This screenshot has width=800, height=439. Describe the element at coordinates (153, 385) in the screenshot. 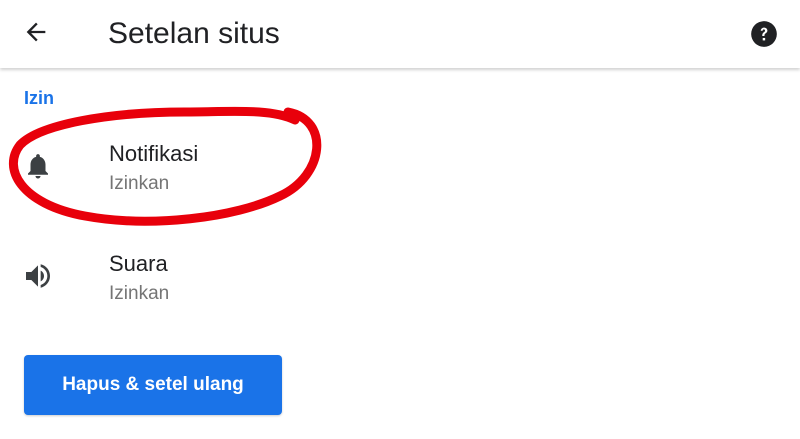

I see `clear-and-reset-button: Hapus & setel ulang` at that location.